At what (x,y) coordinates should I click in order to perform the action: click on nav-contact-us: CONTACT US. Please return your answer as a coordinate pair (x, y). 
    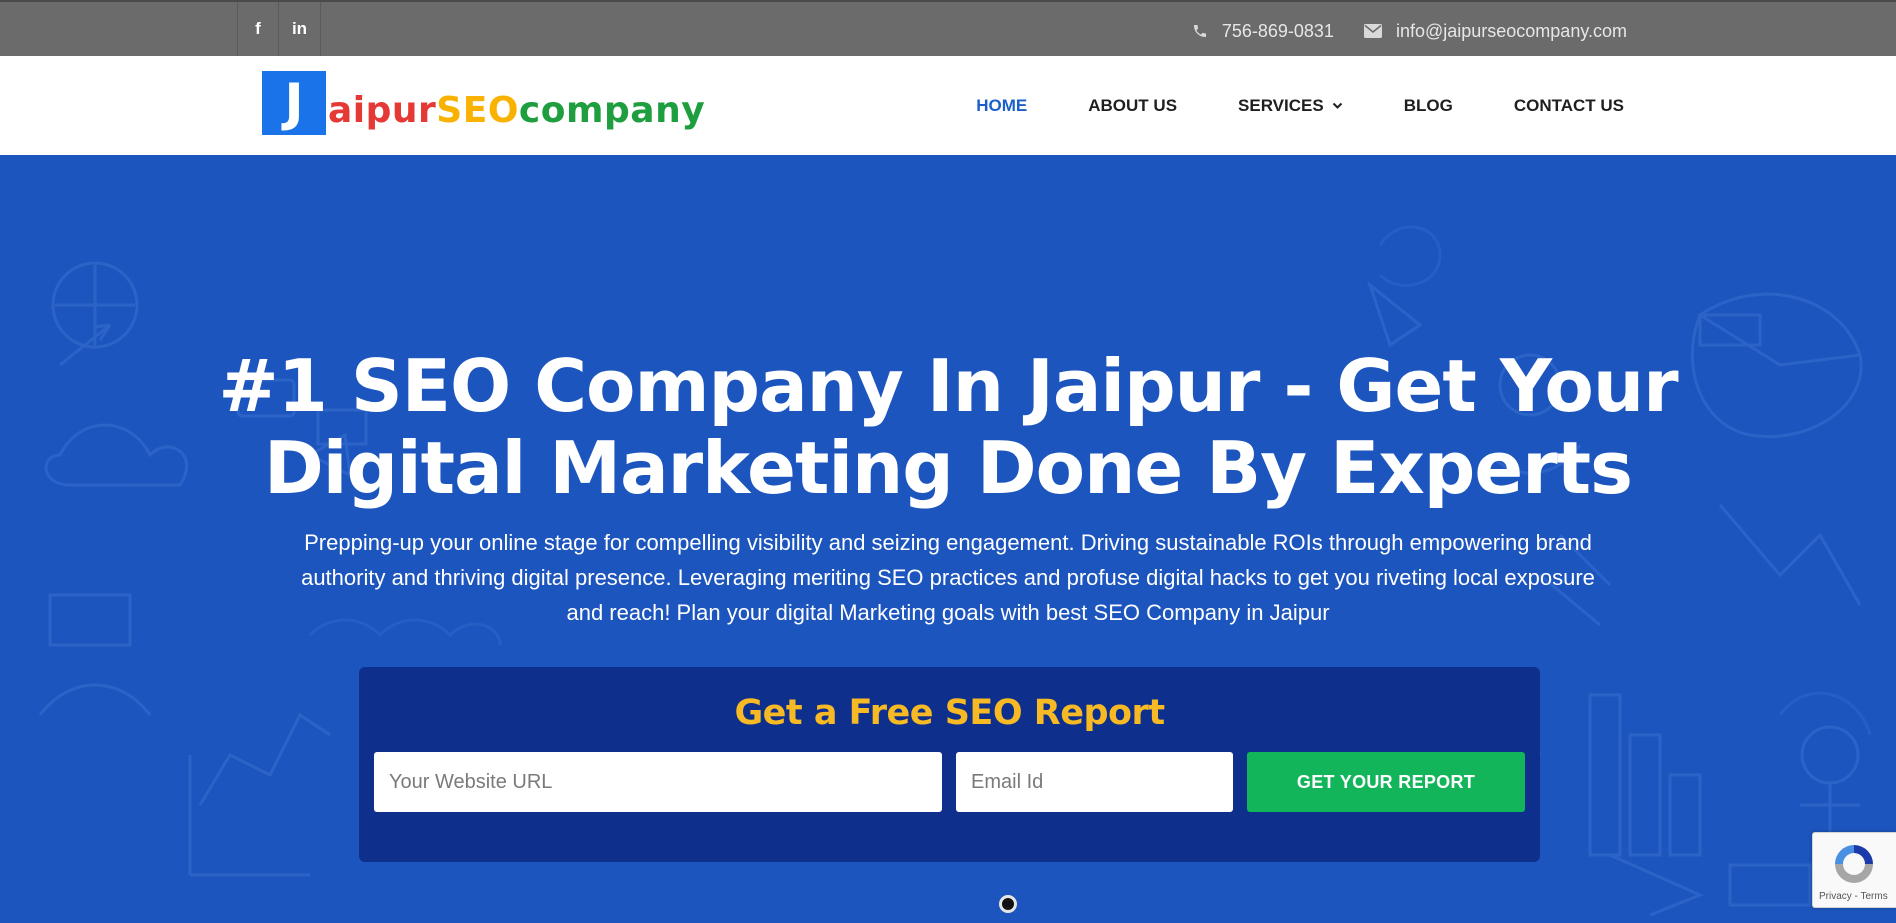
    Looking at the image, I should click on (1569, 106).